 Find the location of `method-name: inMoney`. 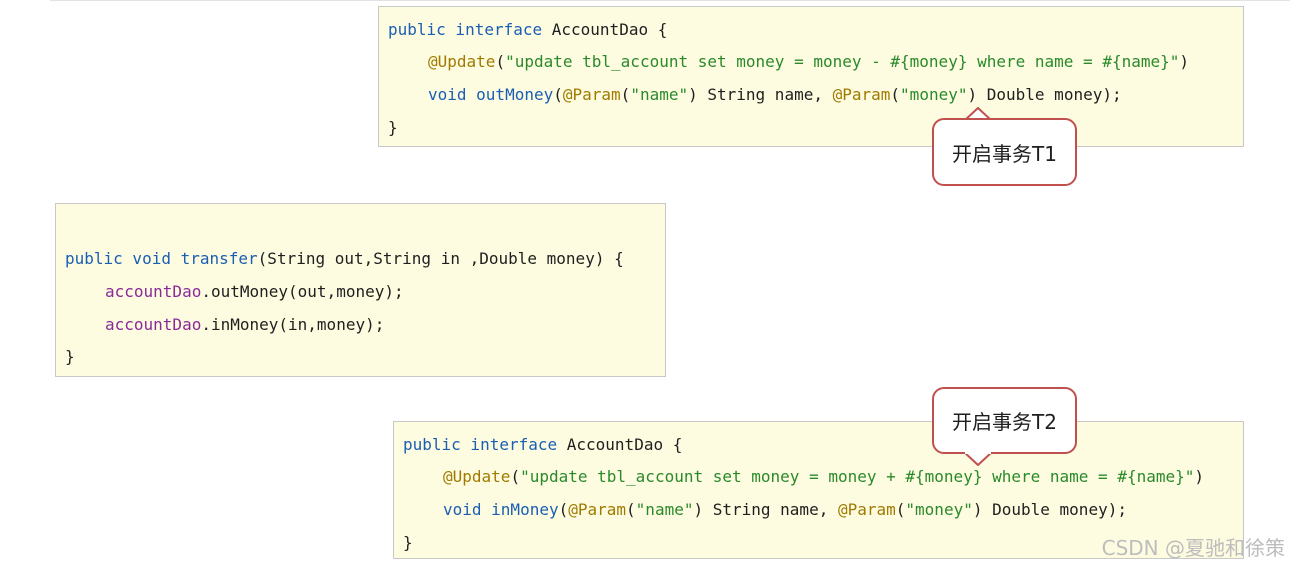

method-name: inMoney is located at coordinates (520, 509).